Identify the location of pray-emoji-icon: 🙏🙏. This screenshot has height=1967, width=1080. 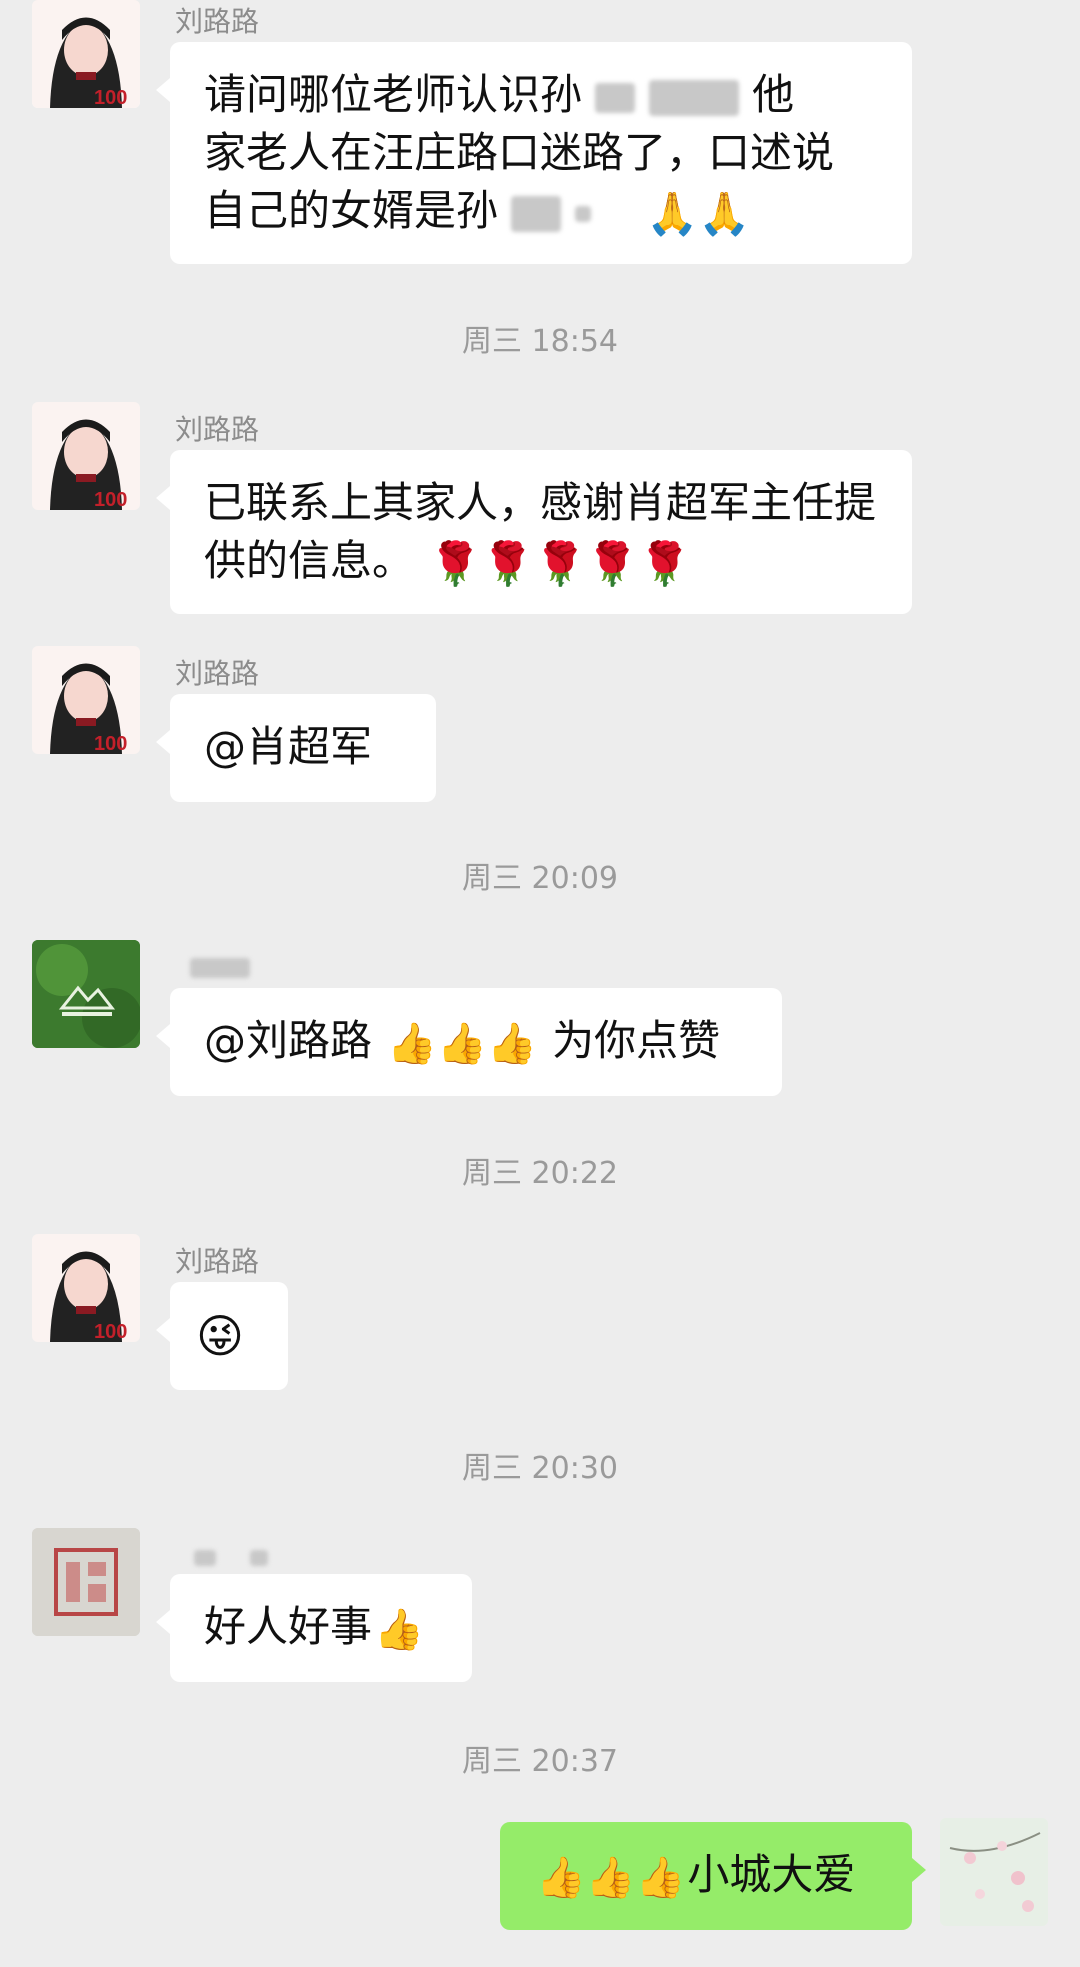
(698, 213).